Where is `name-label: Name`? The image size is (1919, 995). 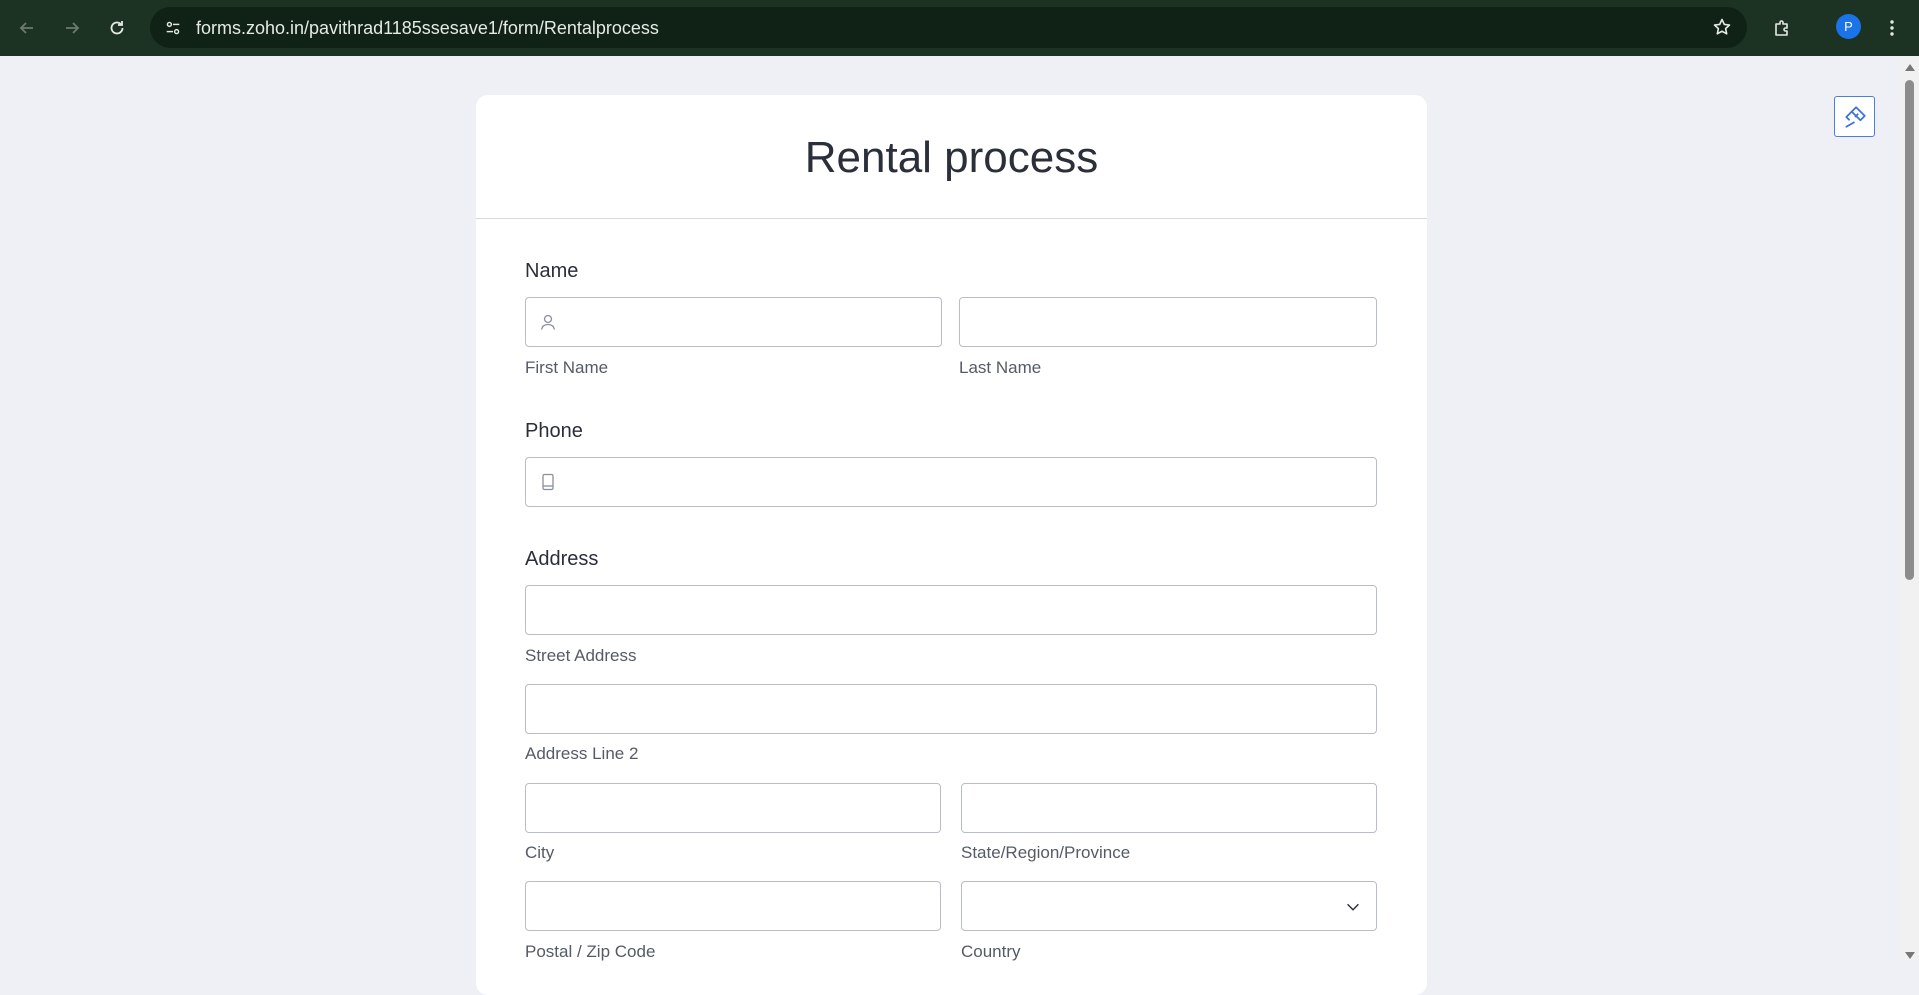 name-label: Name is located at coordinates (552, 271).